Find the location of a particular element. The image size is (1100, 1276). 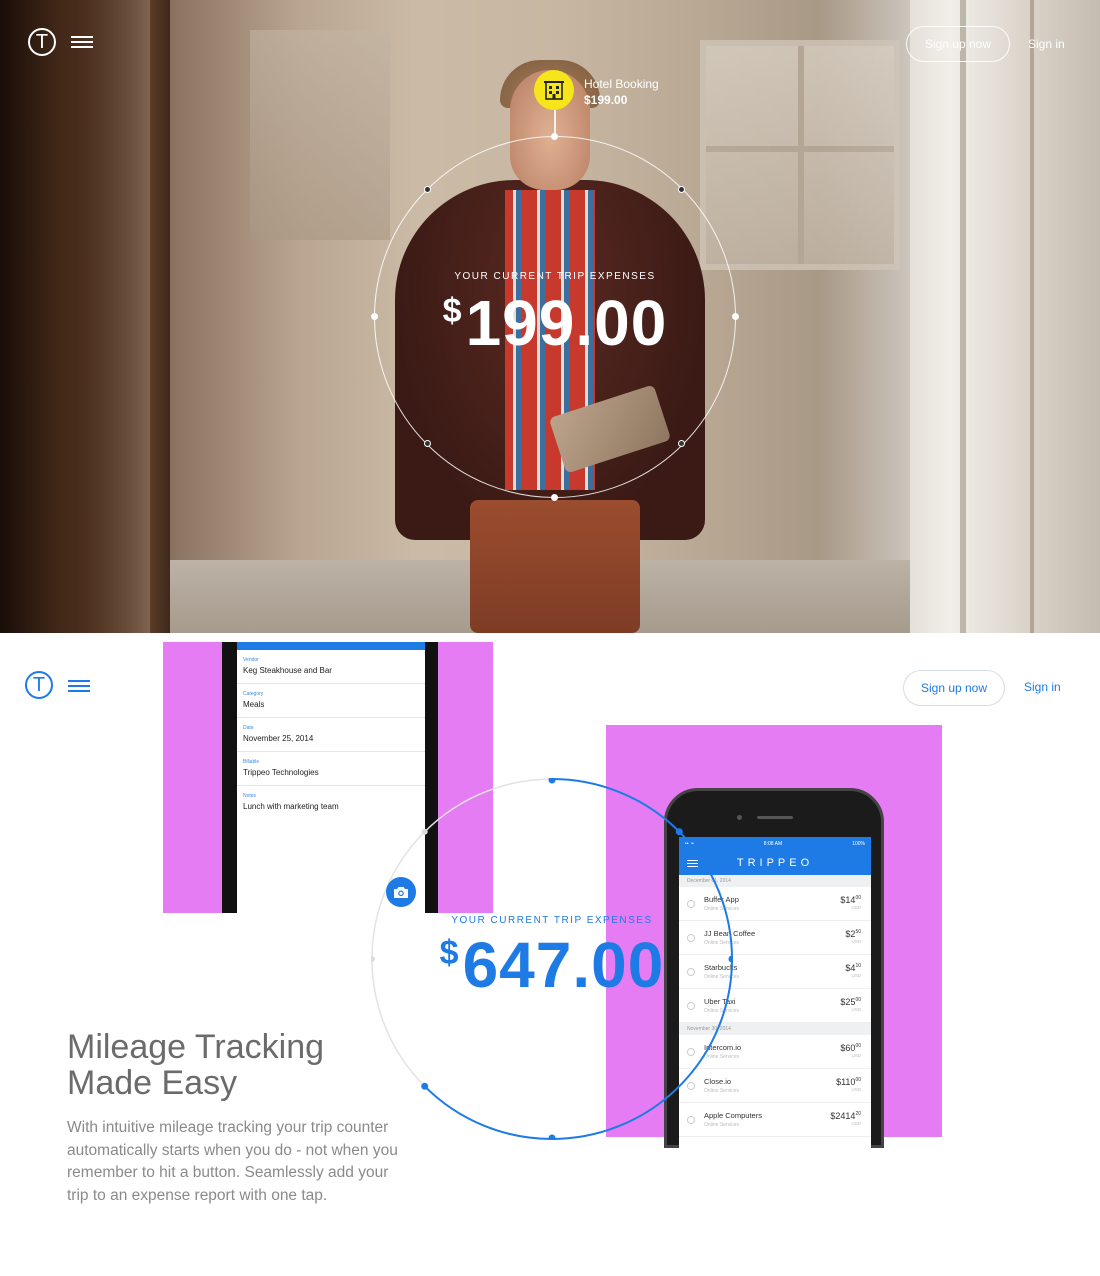

headline-line: Mileage Tracking is located at coordinates (196, 1047).